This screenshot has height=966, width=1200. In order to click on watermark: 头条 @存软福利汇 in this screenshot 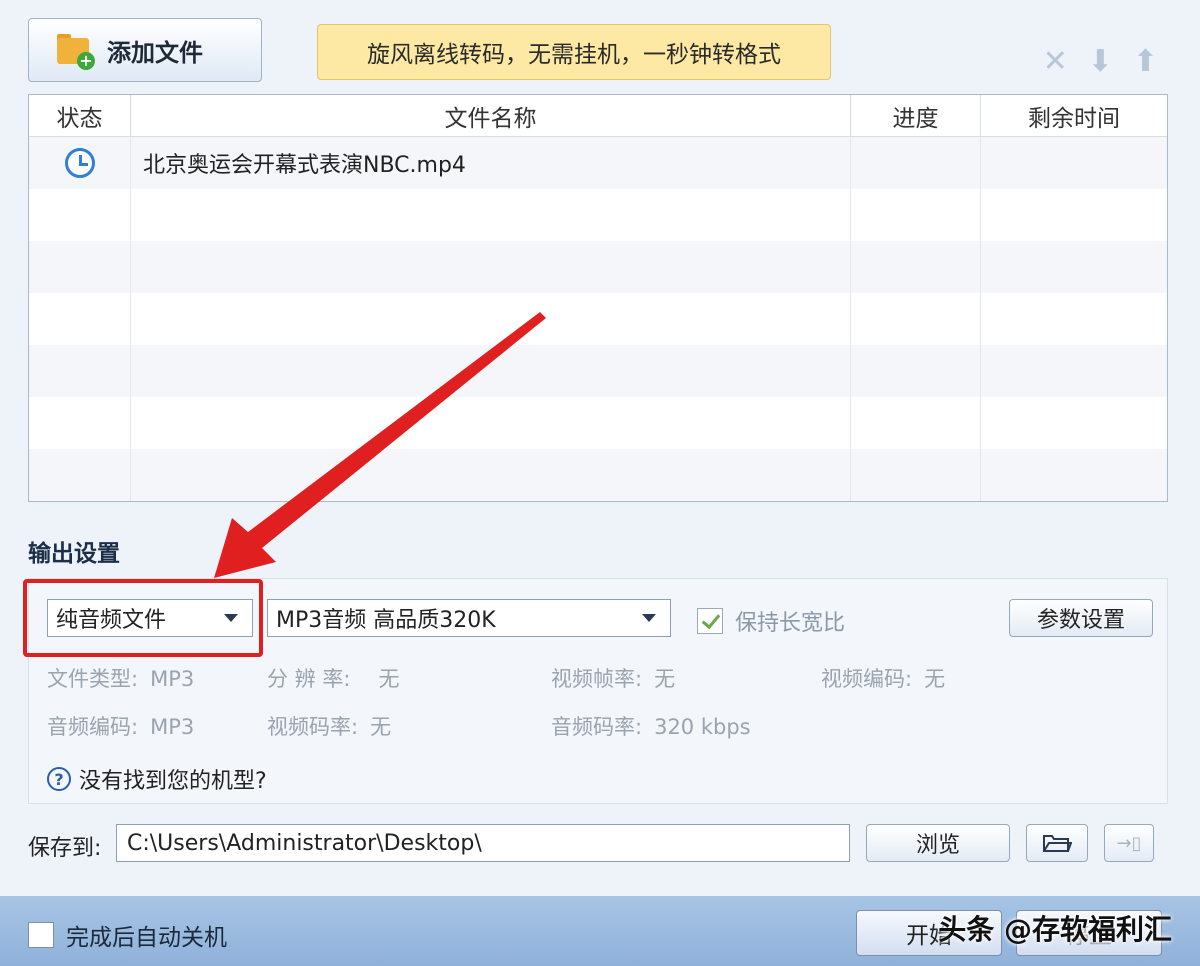, I will do `click(1055, 929)`.